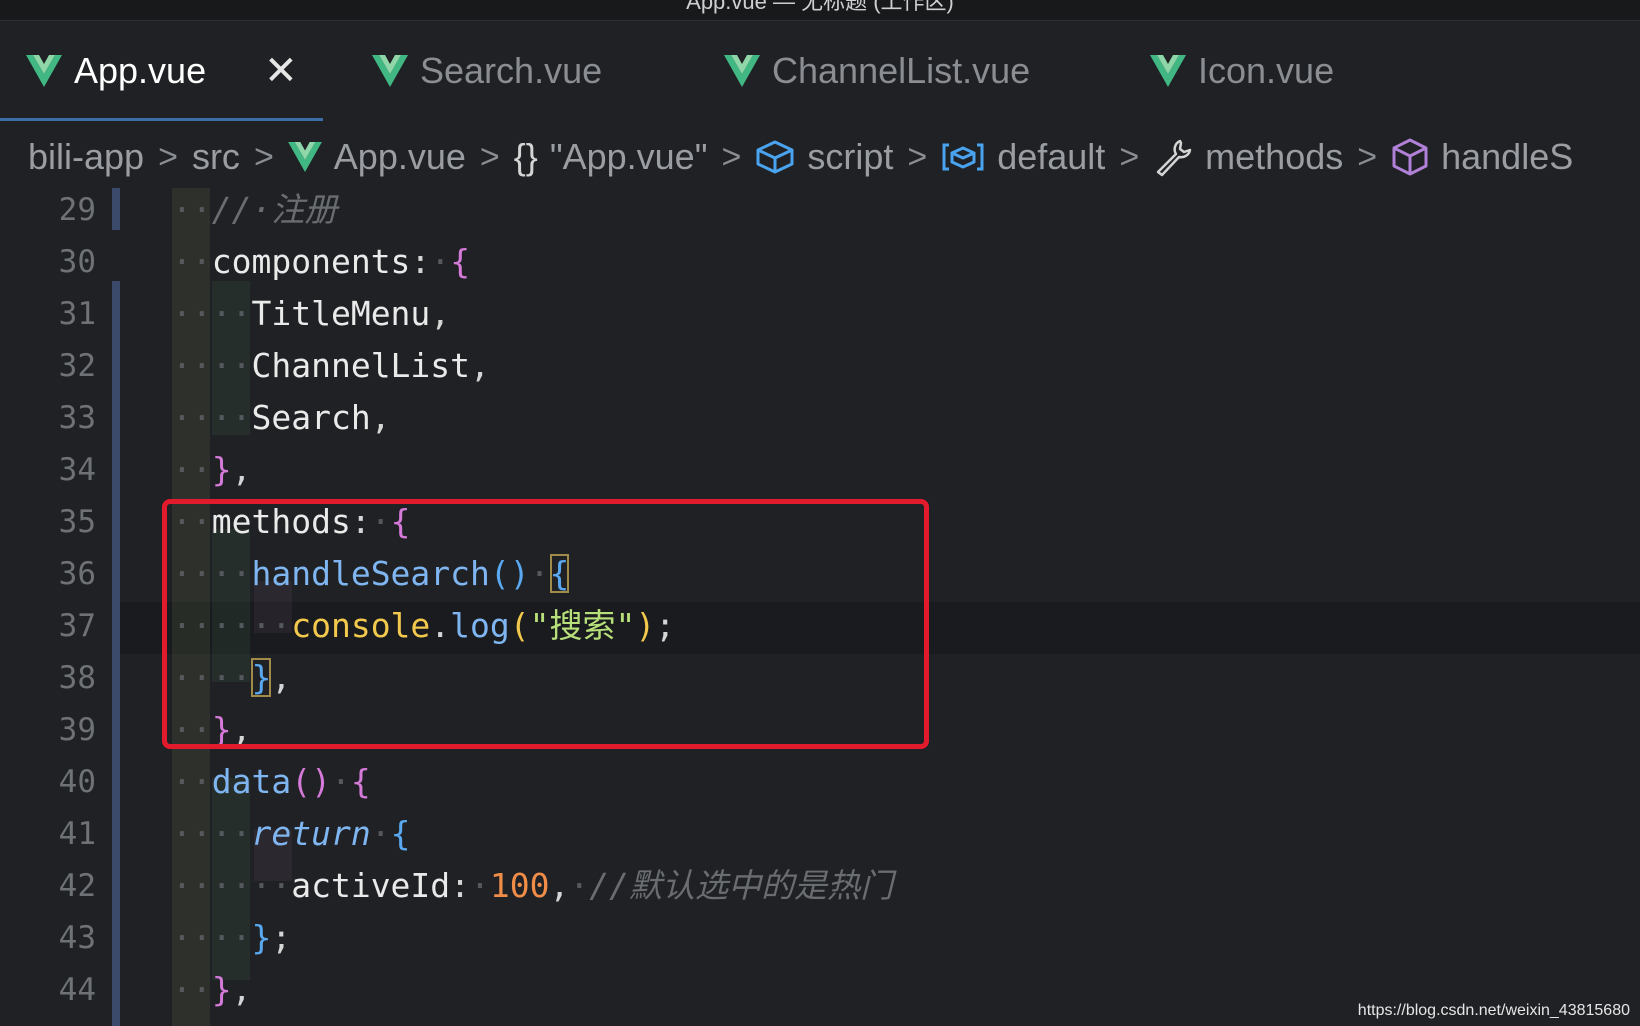  What do you see at coordinates (140, 70) in the screenshot?
I see `tab-label: App.vue` at bounding box center [140, 70].